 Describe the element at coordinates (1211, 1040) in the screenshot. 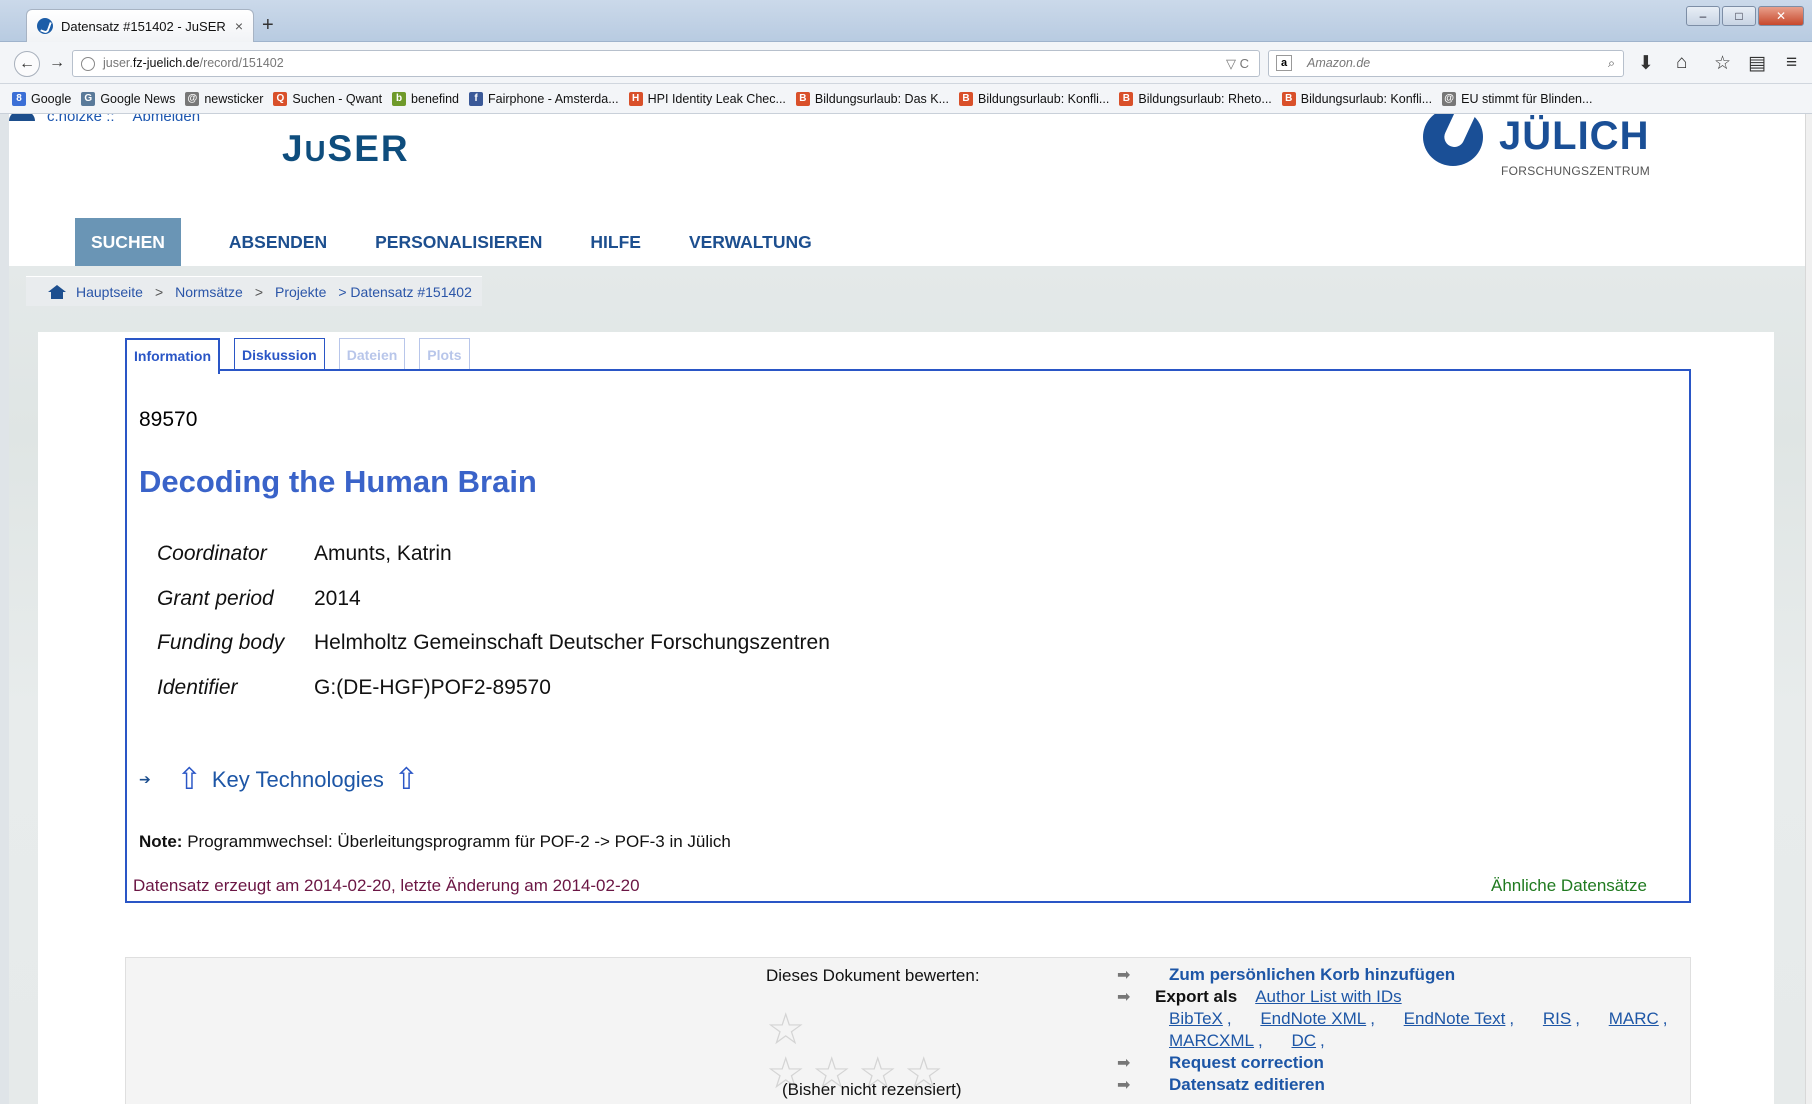

I see `export-marcxml-link: MARCXML` at that location.